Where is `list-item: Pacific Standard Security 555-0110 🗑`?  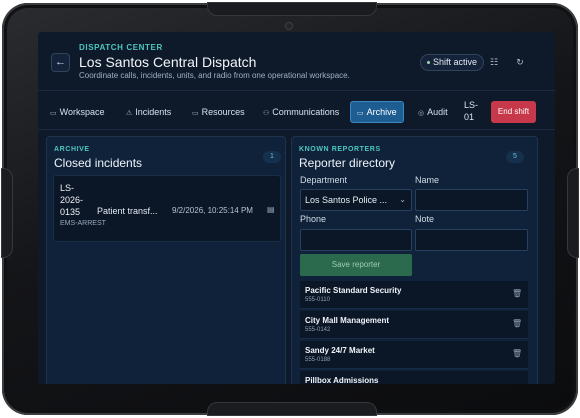
list-item: Pacific Standard Security 555-0110 🗑 is located at coordinates (414, 295).